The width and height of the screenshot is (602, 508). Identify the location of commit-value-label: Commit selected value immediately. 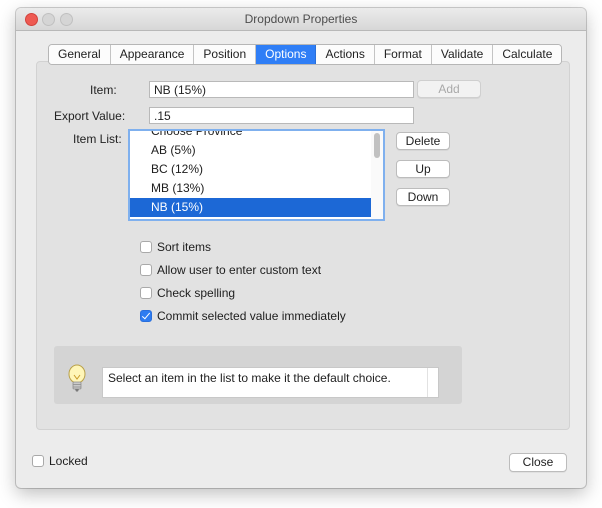
(251, 316).